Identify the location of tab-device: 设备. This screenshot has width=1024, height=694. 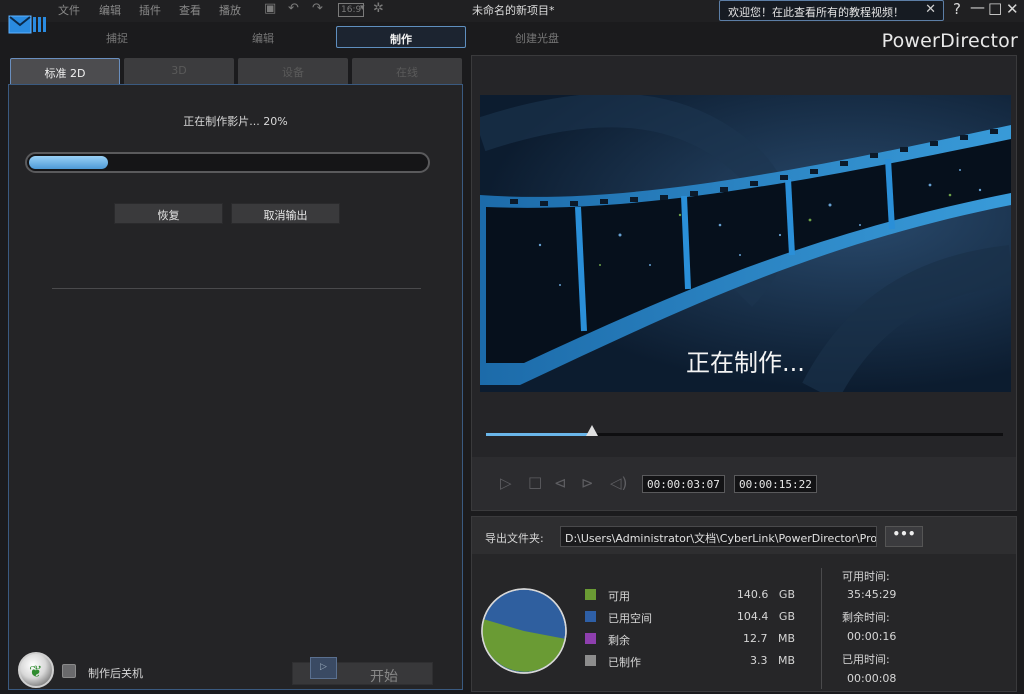
(293, 71).